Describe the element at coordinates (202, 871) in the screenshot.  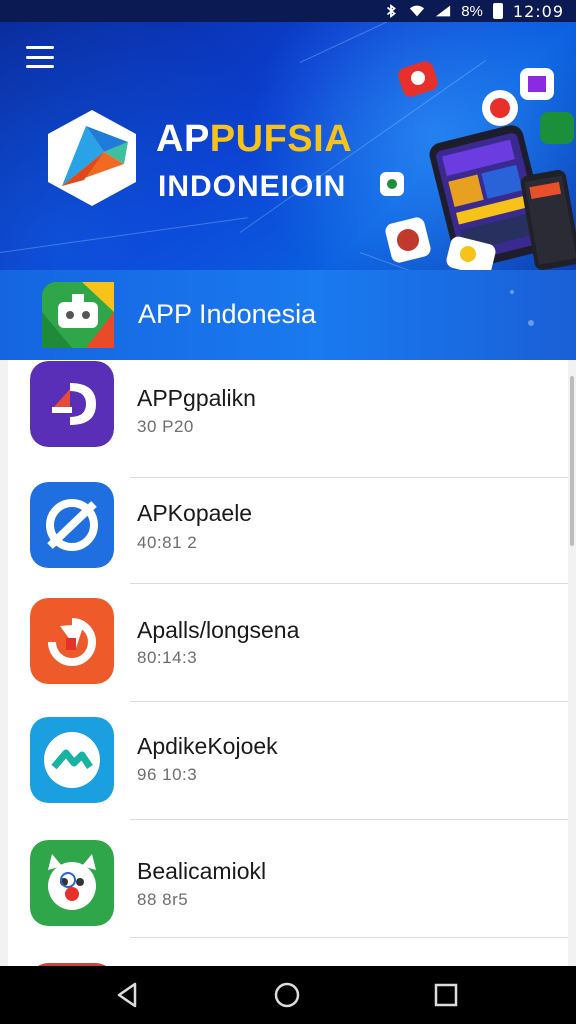
I see `app-name: Bealicamiokl` at that location.